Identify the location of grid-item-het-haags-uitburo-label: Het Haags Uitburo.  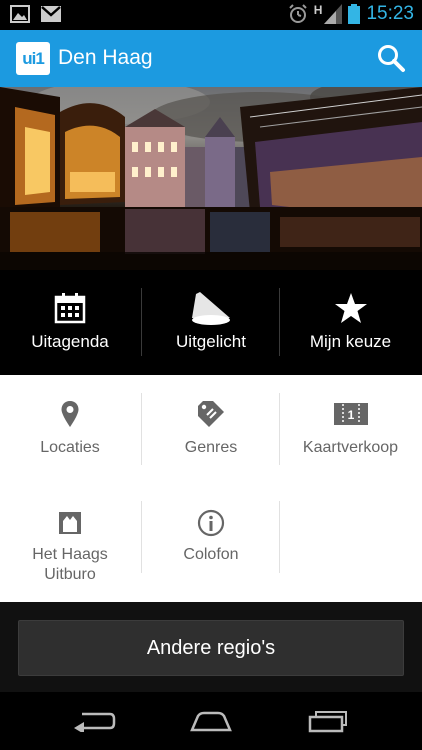
(70, 565).